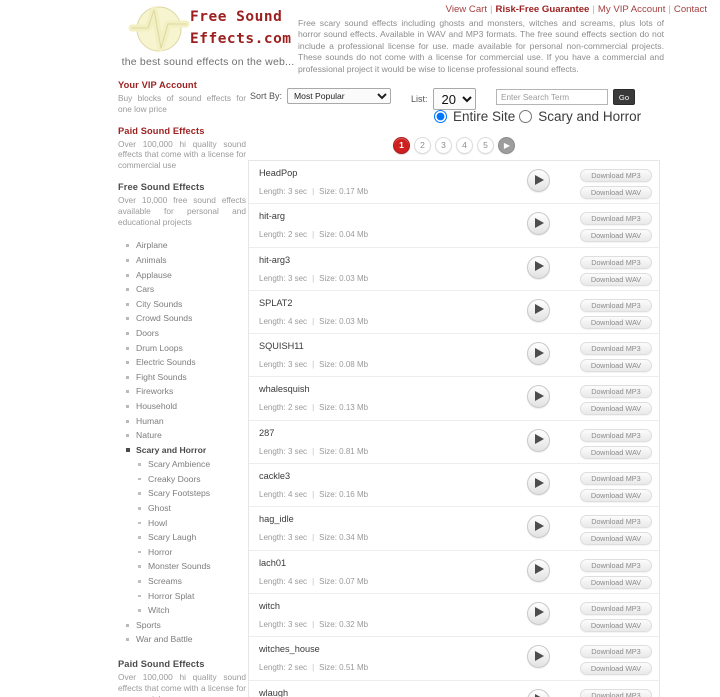 The width and height of the screenshot is (720, 697). I want to click on scope-label-entire-site: Entire Site, so click(484, 116).